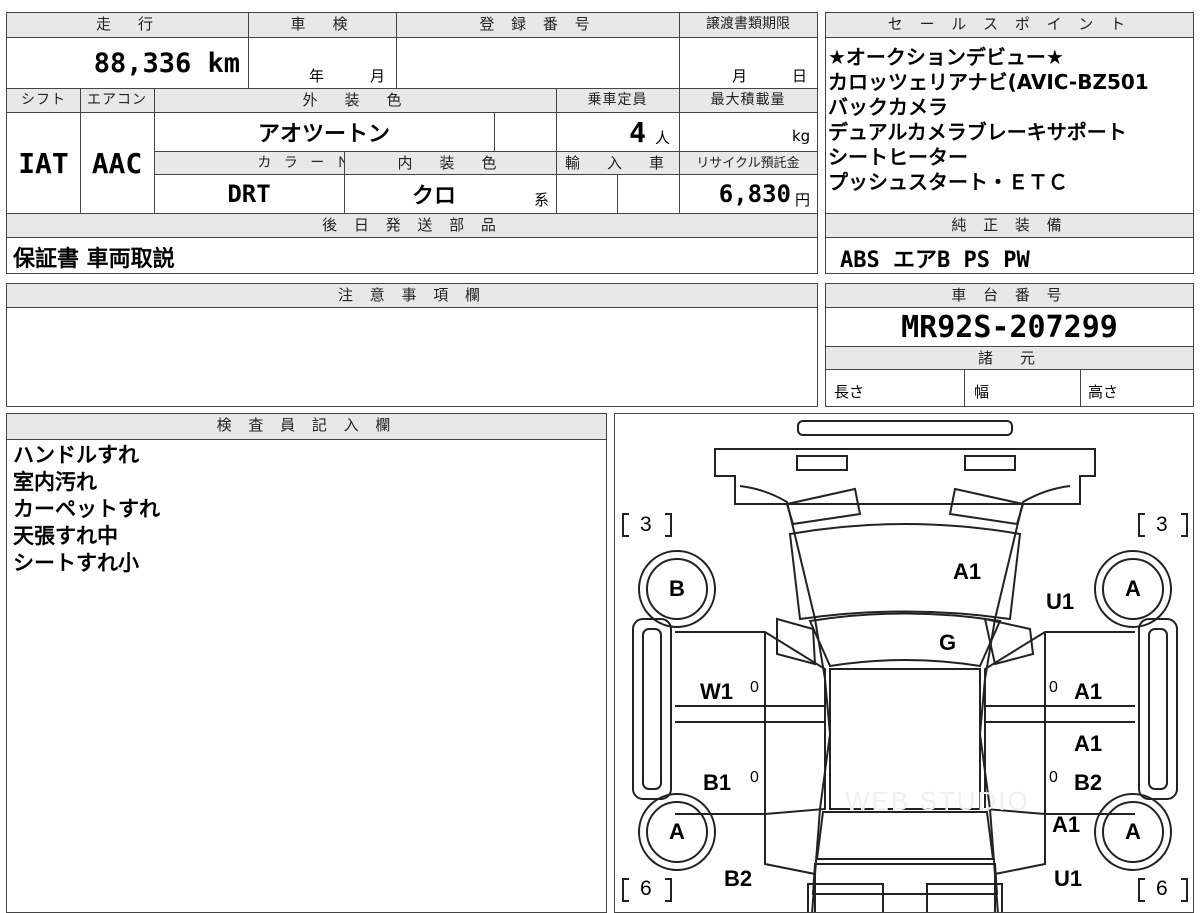 The height and width of the screenshot is (913, 1200). I want to click on recycle-header: リサイクル預託金, so click(748, 163).